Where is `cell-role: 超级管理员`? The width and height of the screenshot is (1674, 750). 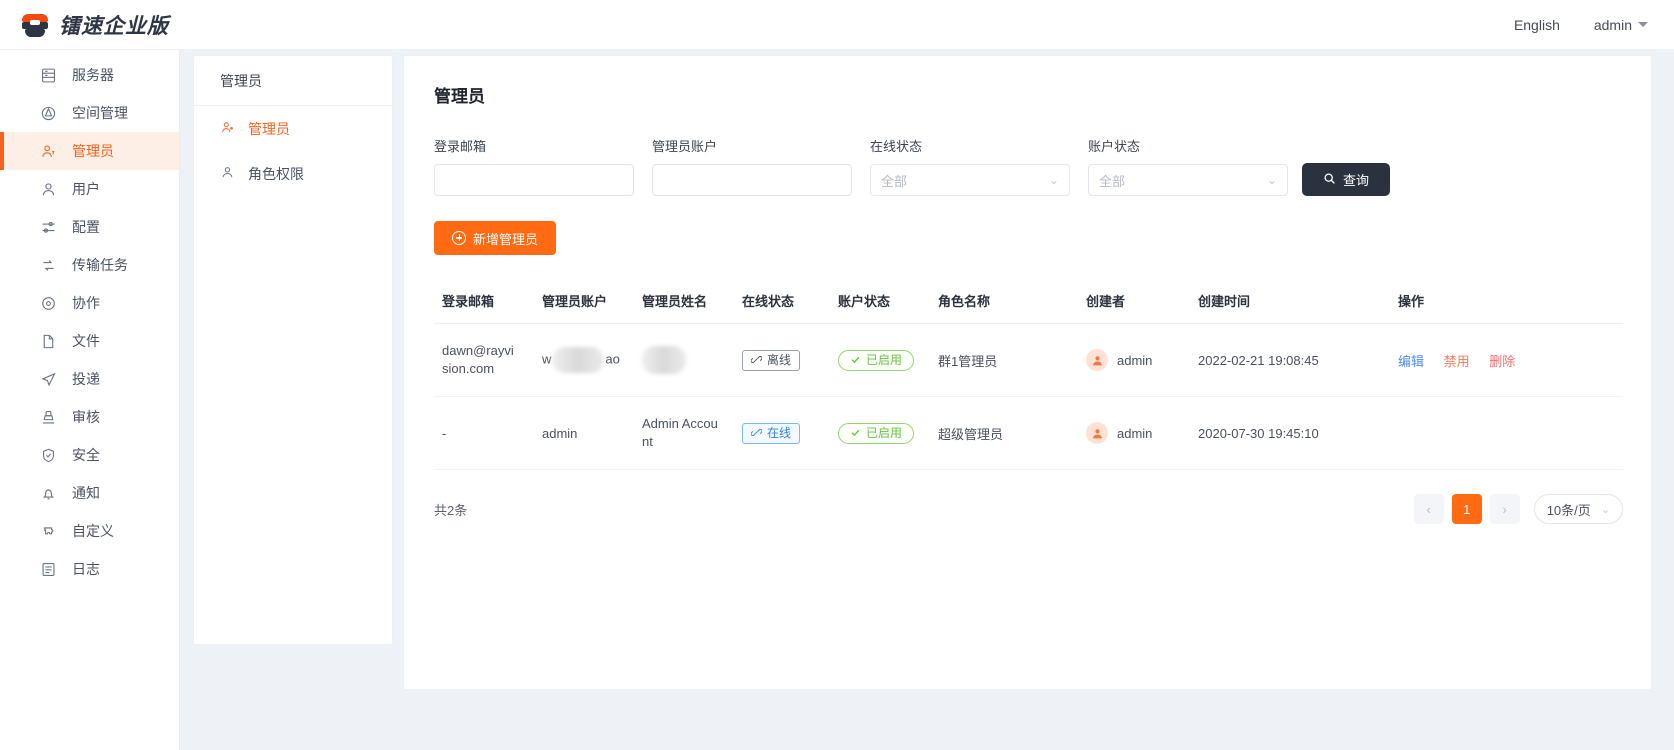 cell-role: 超级管理员 is located at coordinates (1004, 433).